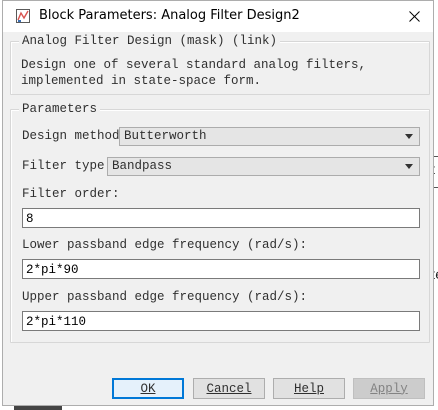 The image size is (438, 410). Describe the element at coordinates (263, 166) in the screenshot. I see `filter-type-dropdown: Bandpass` at that location.